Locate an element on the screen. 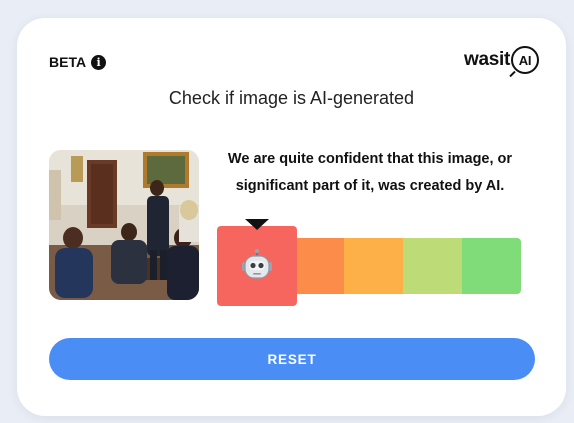  uploaded-image-photo is located at coordinates (124, 225).